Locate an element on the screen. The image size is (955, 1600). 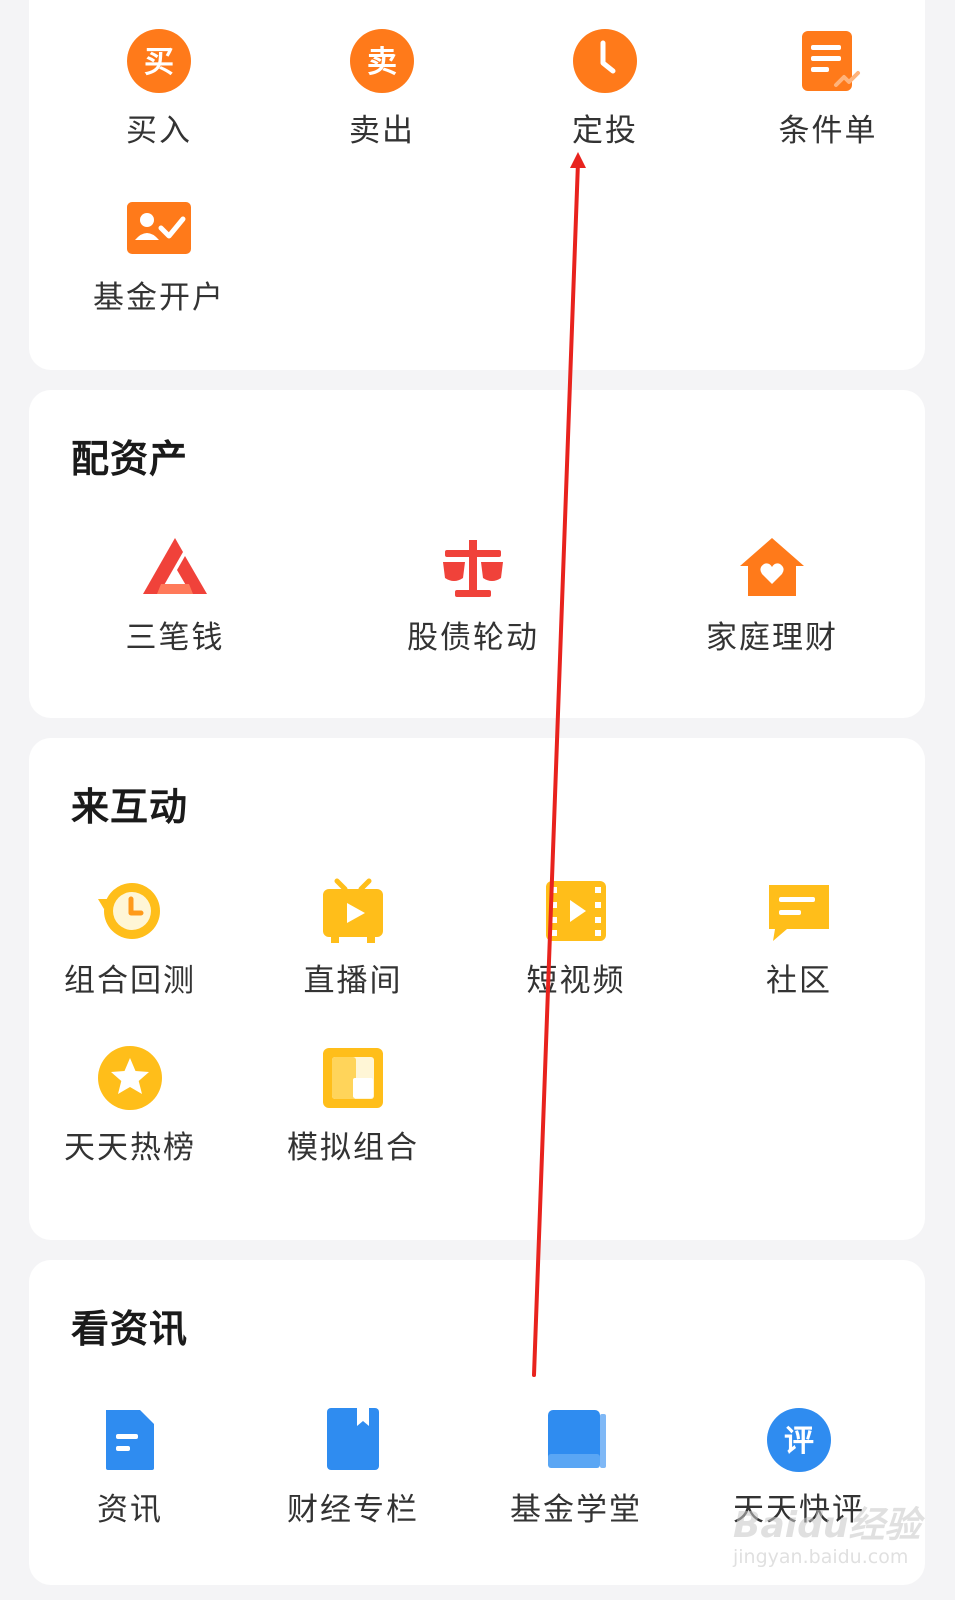
backtest-label: 组合回测 is located at coordinates (130, 981).